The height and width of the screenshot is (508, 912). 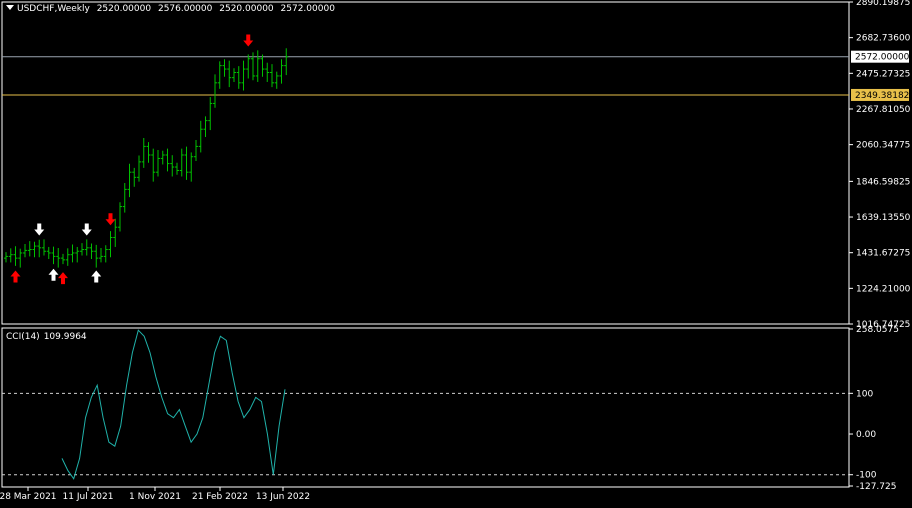 I want to click on price-axis-label: 2267.81050, so click(x=883, y=110).